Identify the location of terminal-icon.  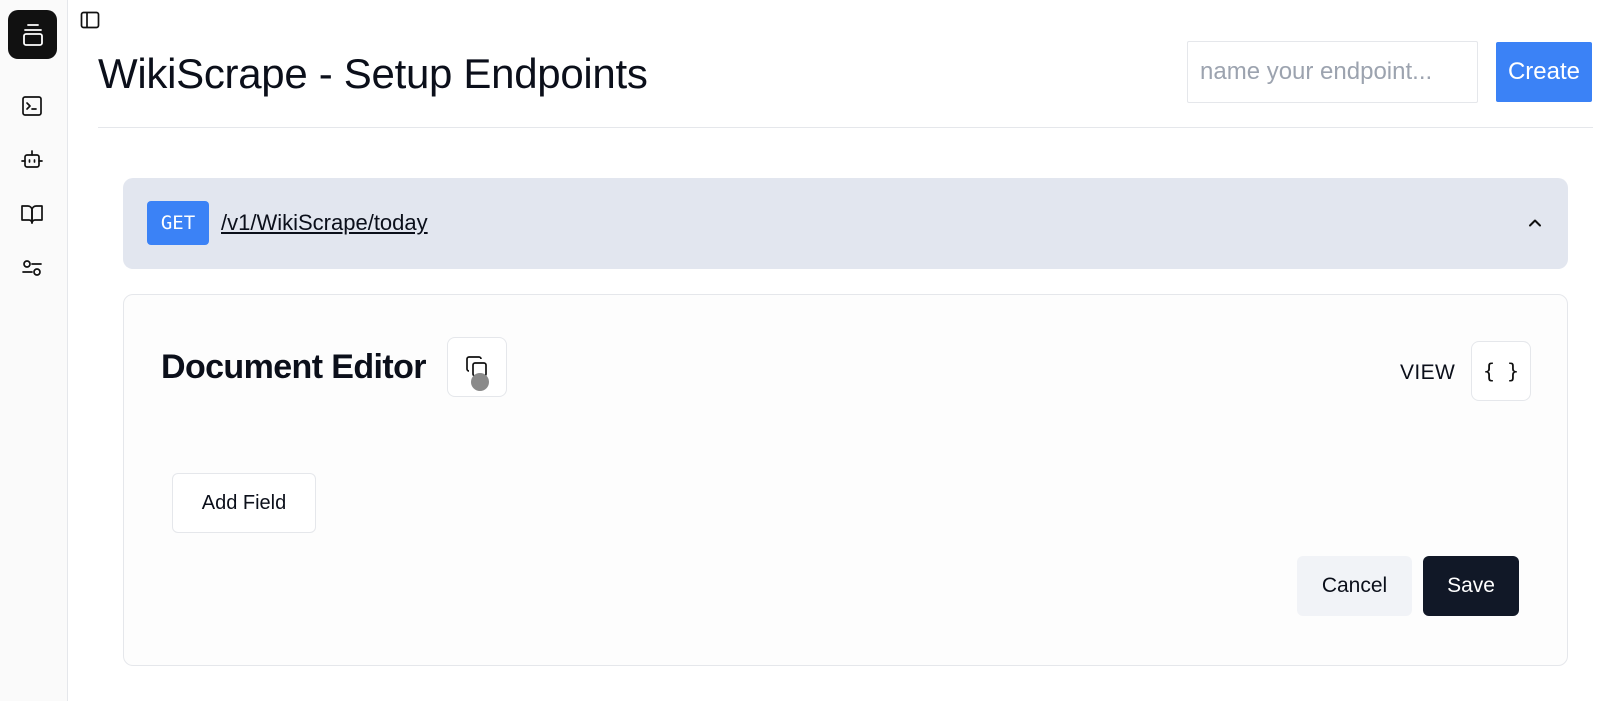
(32, 106).